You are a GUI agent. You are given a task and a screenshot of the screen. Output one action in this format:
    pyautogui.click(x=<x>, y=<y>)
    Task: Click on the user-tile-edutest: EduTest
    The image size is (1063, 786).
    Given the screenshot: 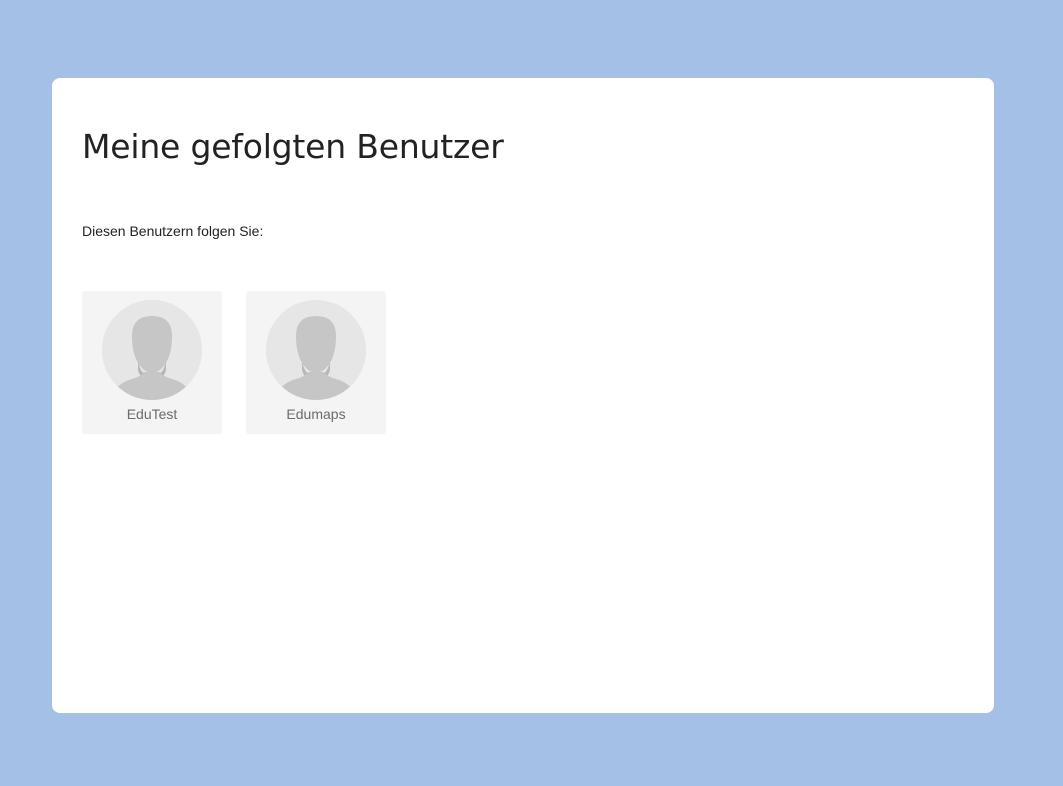 What is the action you would take?
    pyautogui.click(x=152, y=362)
    